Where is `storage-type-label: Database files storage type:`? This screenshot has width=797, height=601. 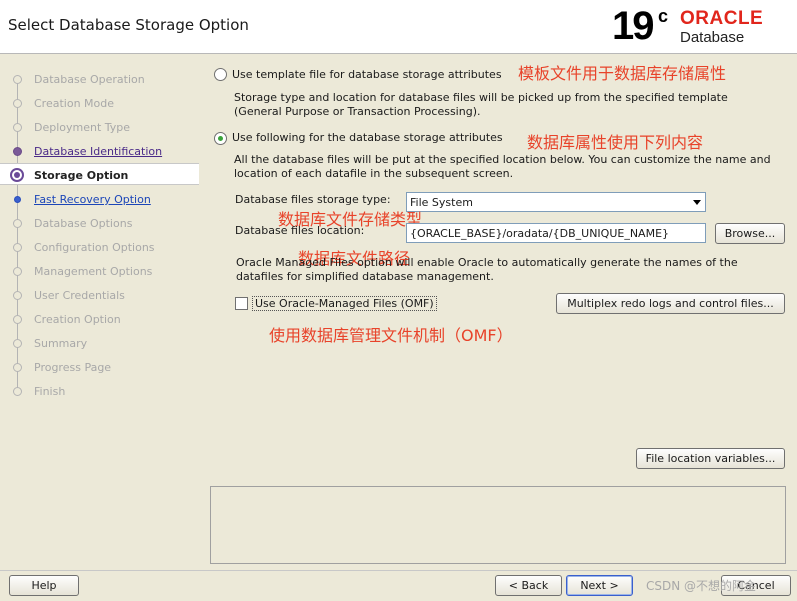
storage-type-label: Database files storage type: is located at coordinates (313, 199).